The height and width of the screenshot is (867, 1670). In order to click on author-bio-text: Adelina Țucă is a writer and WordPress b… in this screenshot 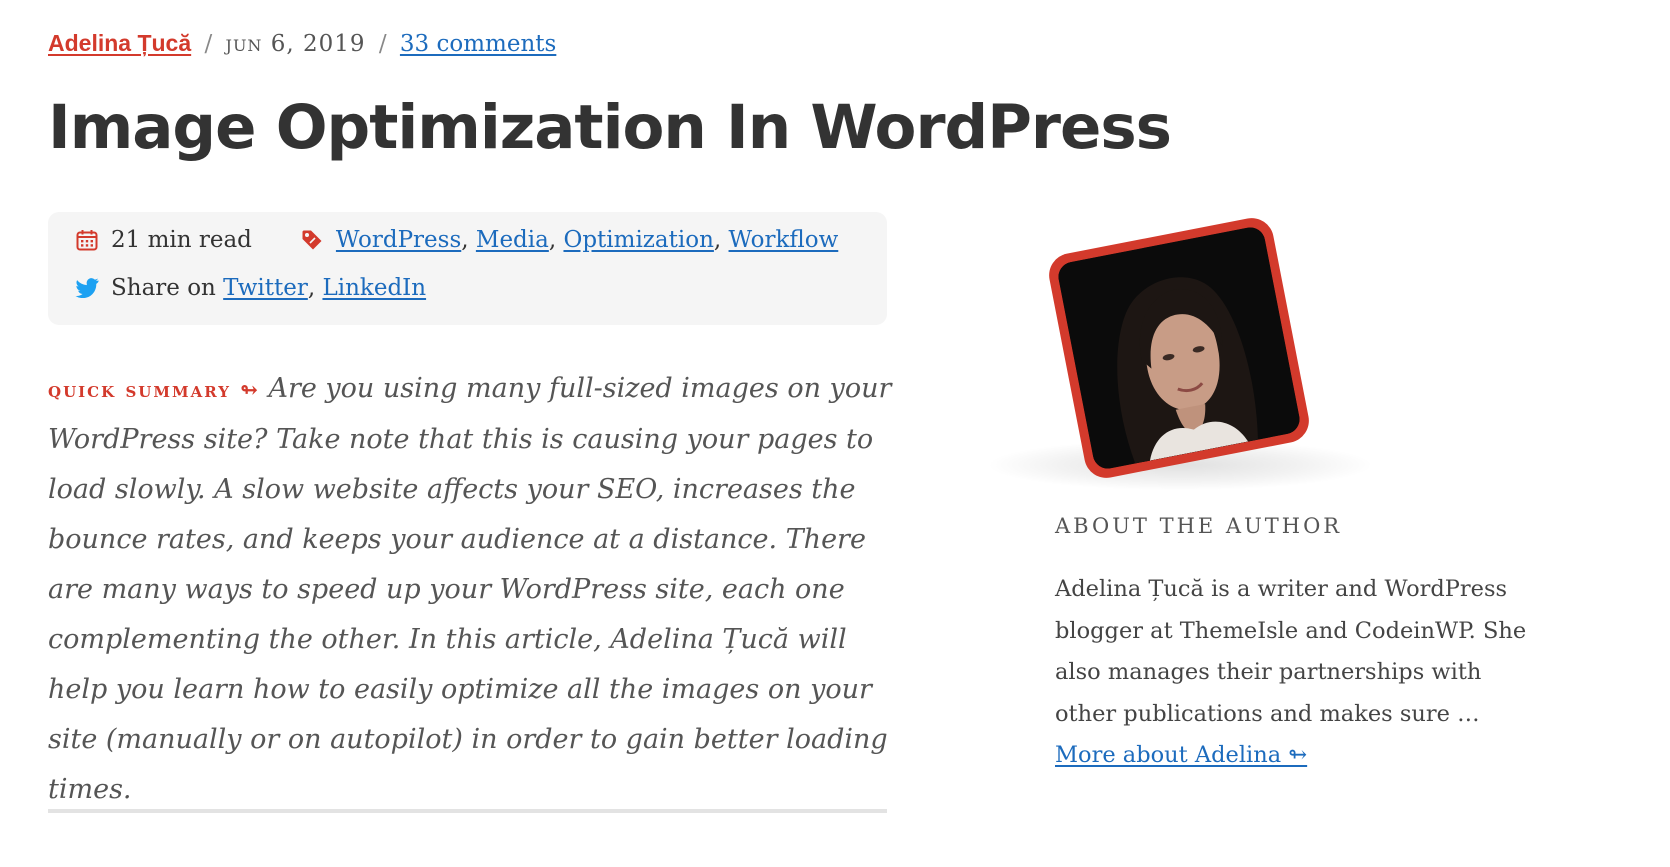, I will do `click(1291, 651)`.